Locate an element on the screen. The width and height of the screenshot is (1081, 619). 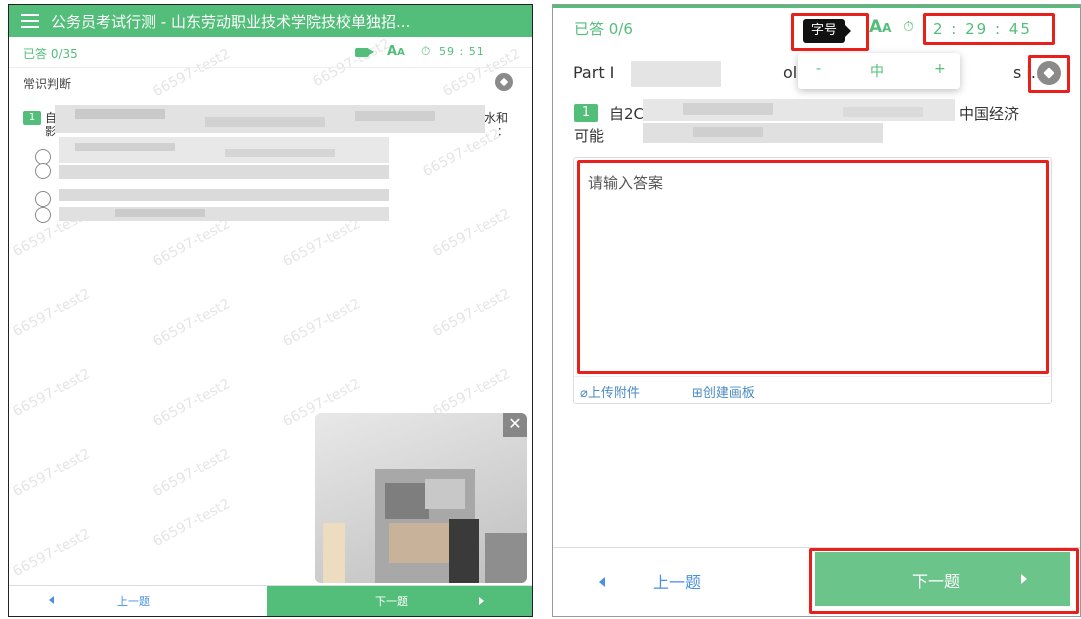
answered-count: 已答 0/35 is located at coordinates (50, 54).